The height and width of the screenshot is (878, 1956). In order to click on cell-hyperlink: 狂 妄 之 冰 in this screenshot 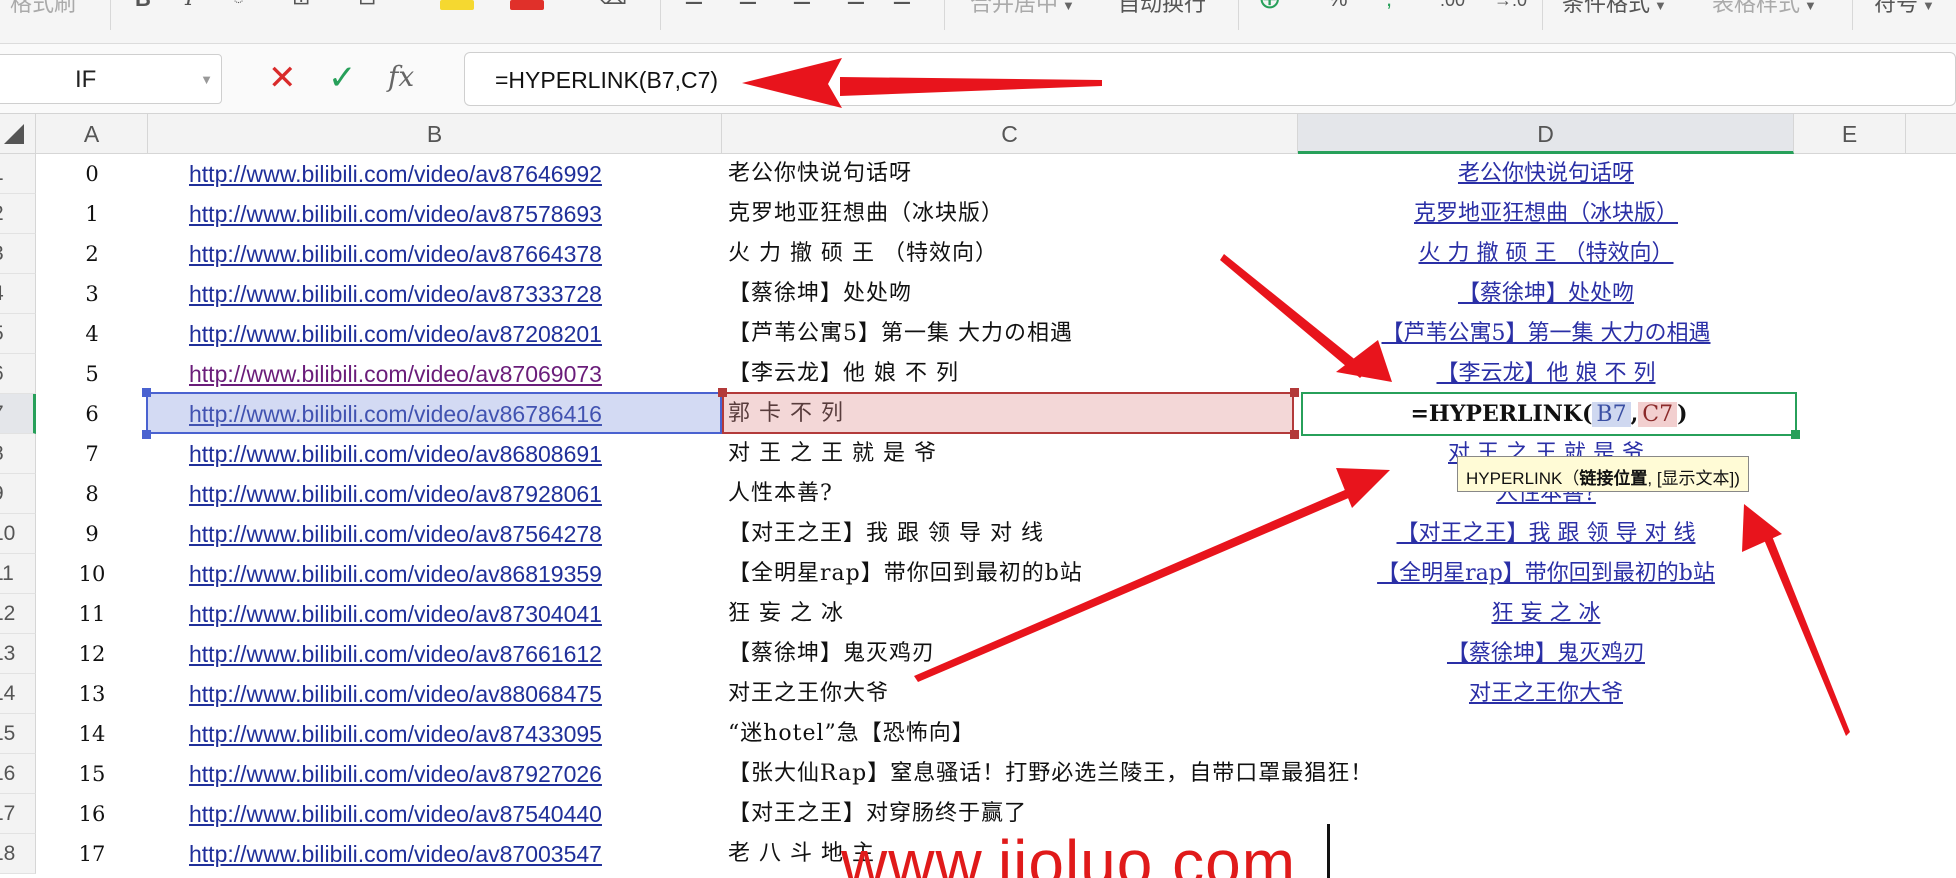, I will do `click(1546, 614)`.